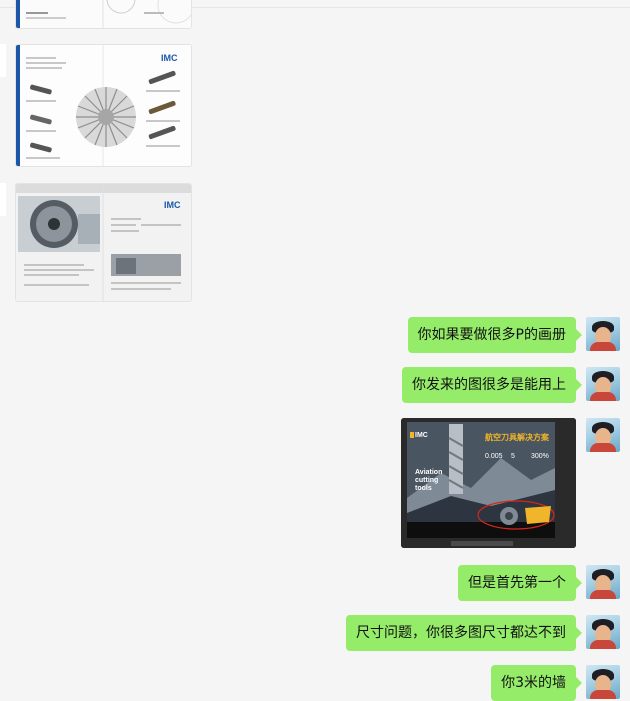  I want to click on poster-subtitle: cutting, so click(426, 480).